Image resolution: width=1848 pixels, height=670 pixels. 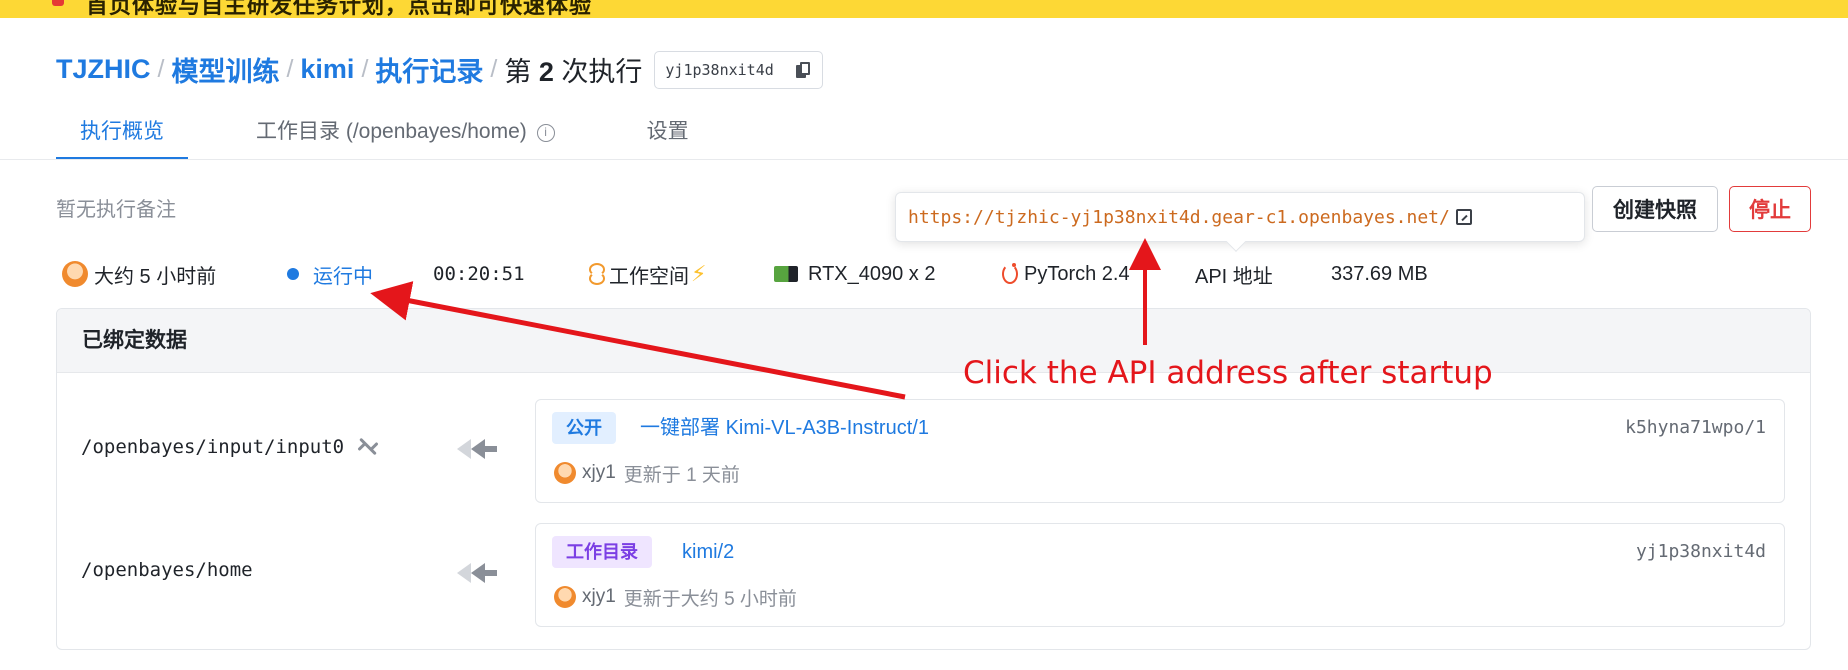 I want to click on tab-bar: 执行概览 工作目录 (/openbayes/home) i 设置, so click(x=406, y=138).